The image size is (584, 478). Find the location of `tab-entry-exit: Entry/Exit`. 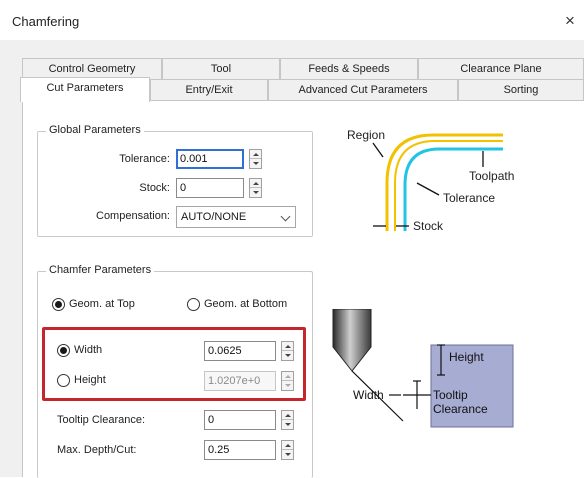

tab-entry-exit: Entry/Exit is located at coordinates (209, 90).